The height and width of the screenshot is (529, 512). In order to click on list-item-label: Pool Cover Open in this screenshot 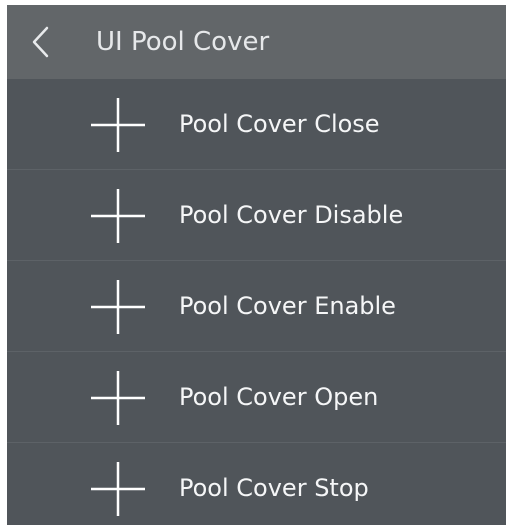, I will do `click(279, 397)`.